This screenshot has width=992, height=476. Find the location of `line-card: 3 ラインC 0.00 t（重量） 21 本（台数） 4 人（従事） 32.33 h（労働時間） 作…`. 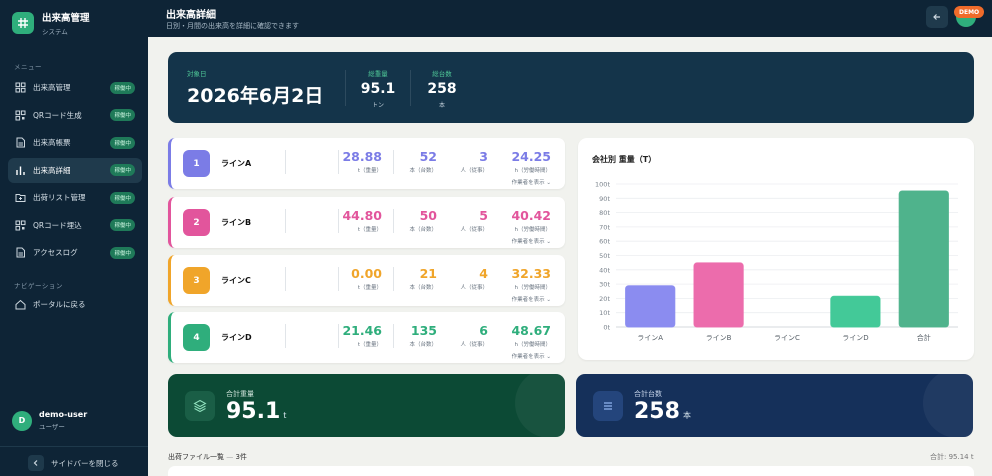

line-card: 3 ラインC 0.00 t（重量） 21 本（台数） 4 人（従事） 32.33 h（労働時間） 作… is located at coordinates (366, 280).